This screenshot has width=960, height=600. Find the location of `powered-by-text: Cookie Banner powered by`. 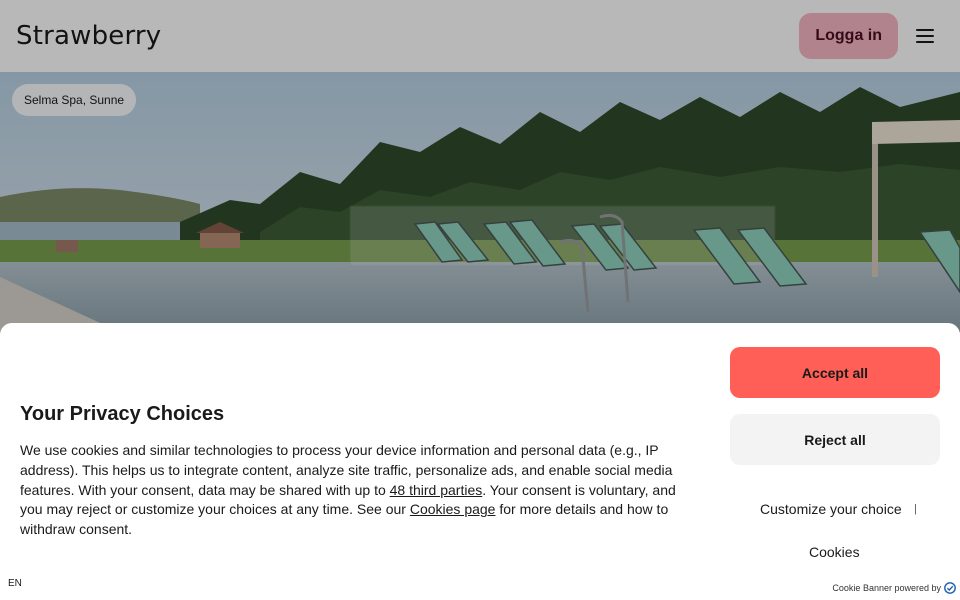

powered-by-text: Cookie Banner powered by is located at coordinates (886, 588).